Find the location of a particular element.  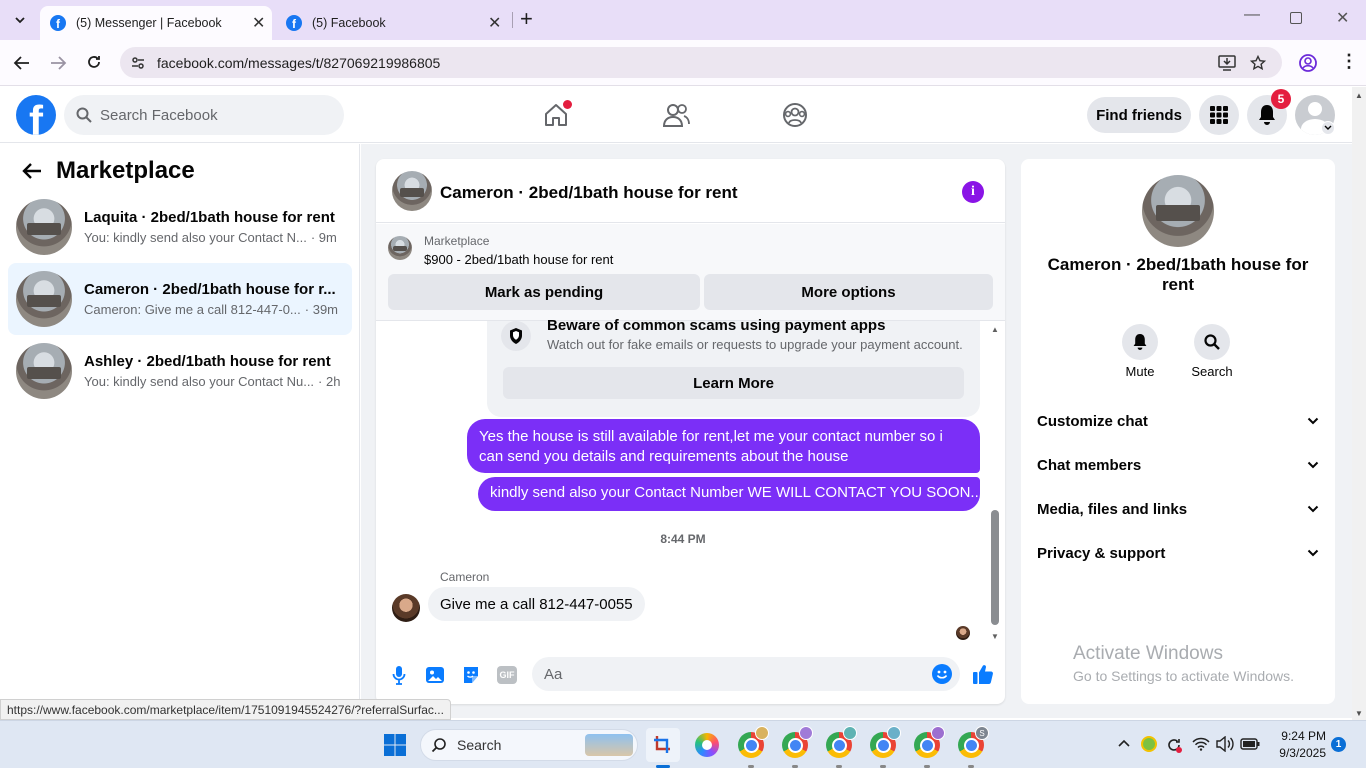

find-friends-button: Find friends is located at coordinates (1139, 115).